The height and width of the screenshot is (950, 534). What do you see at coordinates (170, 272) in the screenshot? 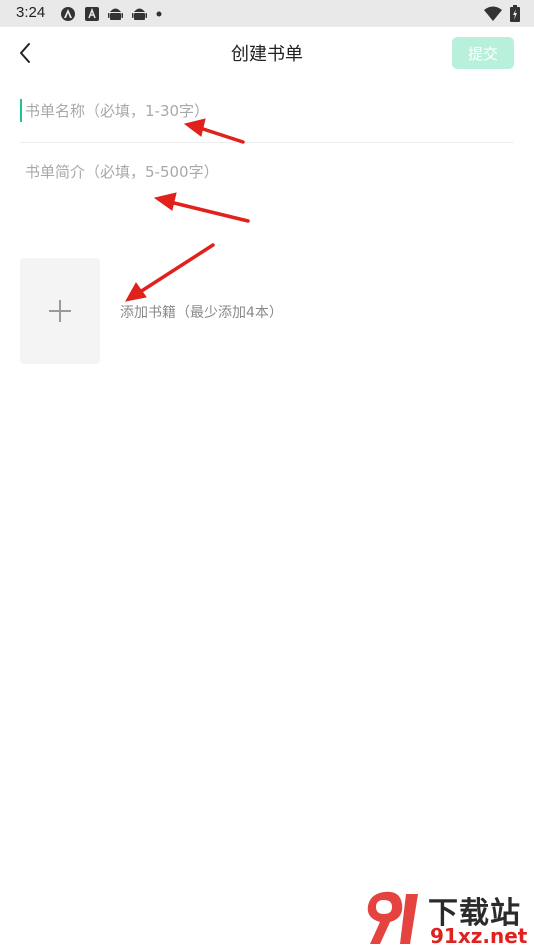
I see `annotation-arrow` at bounding box center [170, 272].